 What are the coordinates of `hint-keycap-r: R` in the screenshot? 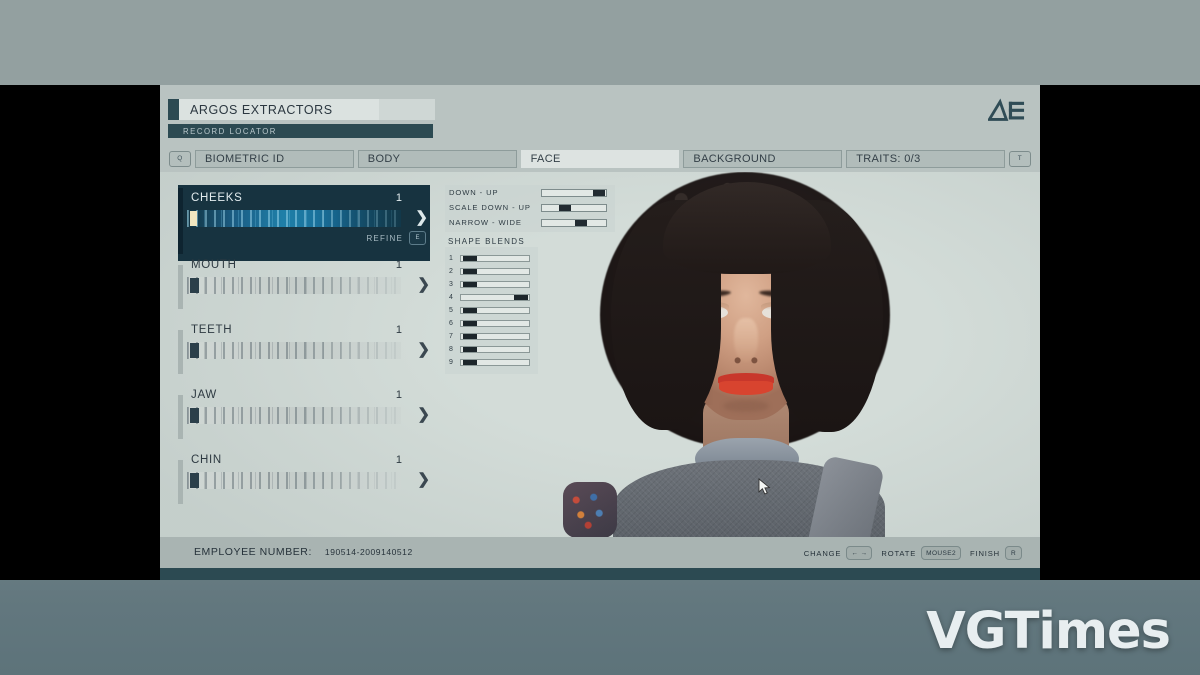 It's located at (1013, 553).